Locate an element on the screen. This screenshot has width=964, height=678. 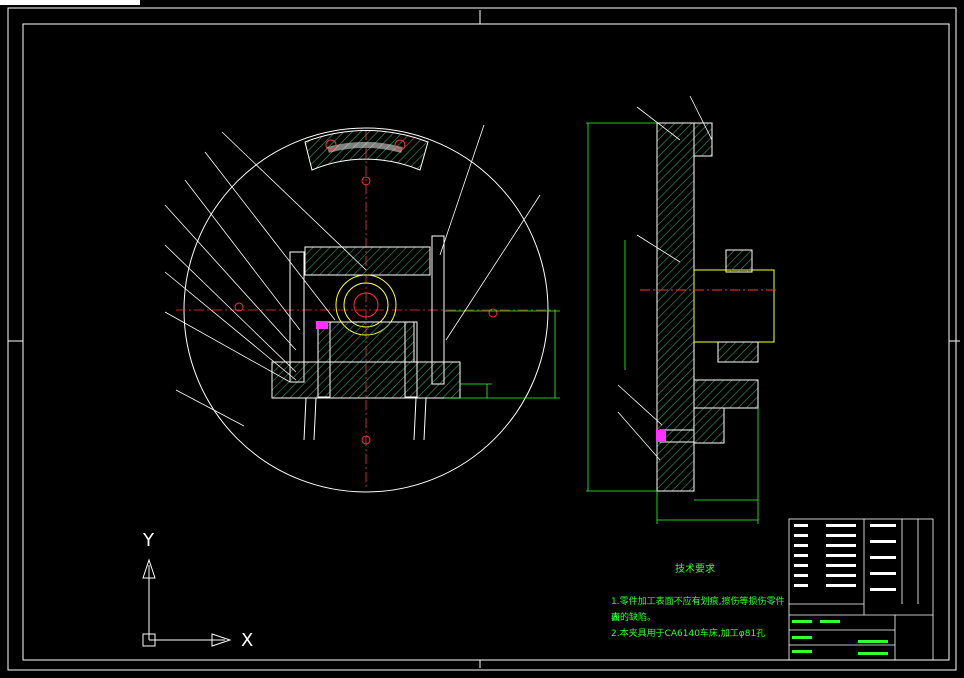
legs is located at coordinates (365, 419).